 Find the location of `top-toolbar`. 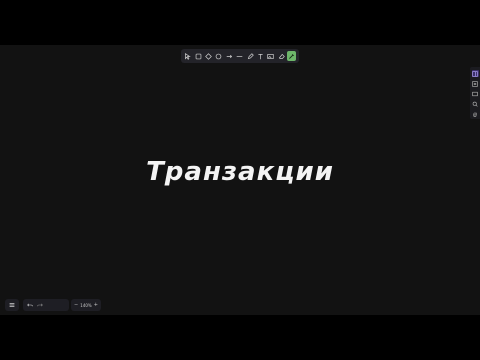

top-toolbar is located at coordinates (240, 56).